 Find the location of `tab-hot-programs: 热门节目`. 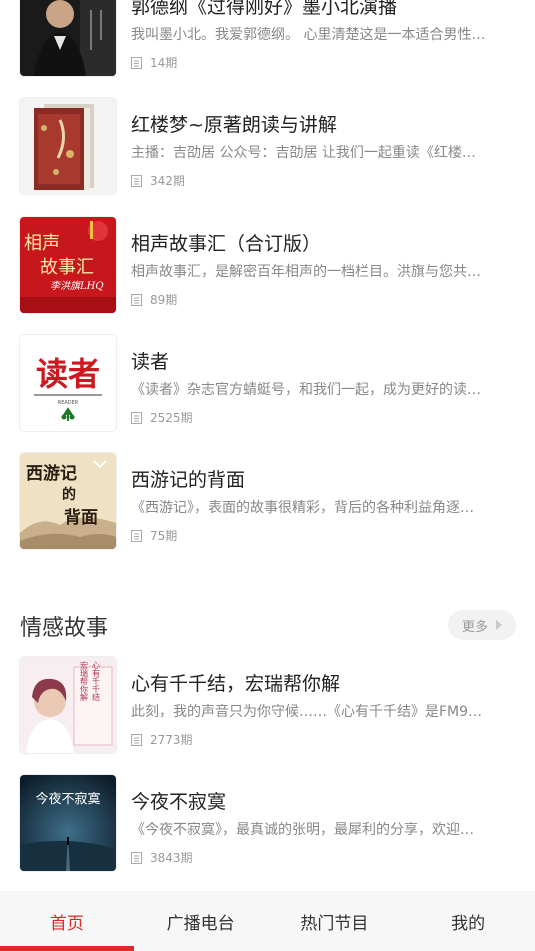

tab-hot-programs: 热门节目 is located at coordinates (335, 921).